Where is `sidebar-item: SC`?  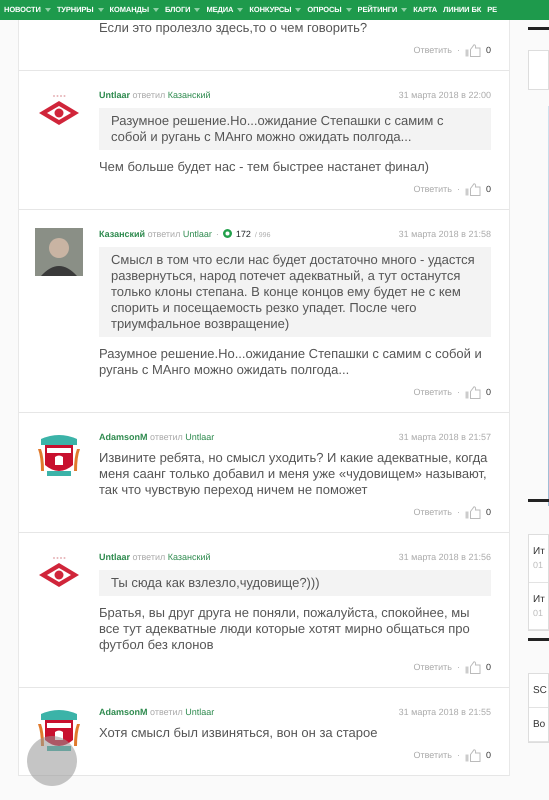 sidebar-item: SC is located at coordinates (540, 690).